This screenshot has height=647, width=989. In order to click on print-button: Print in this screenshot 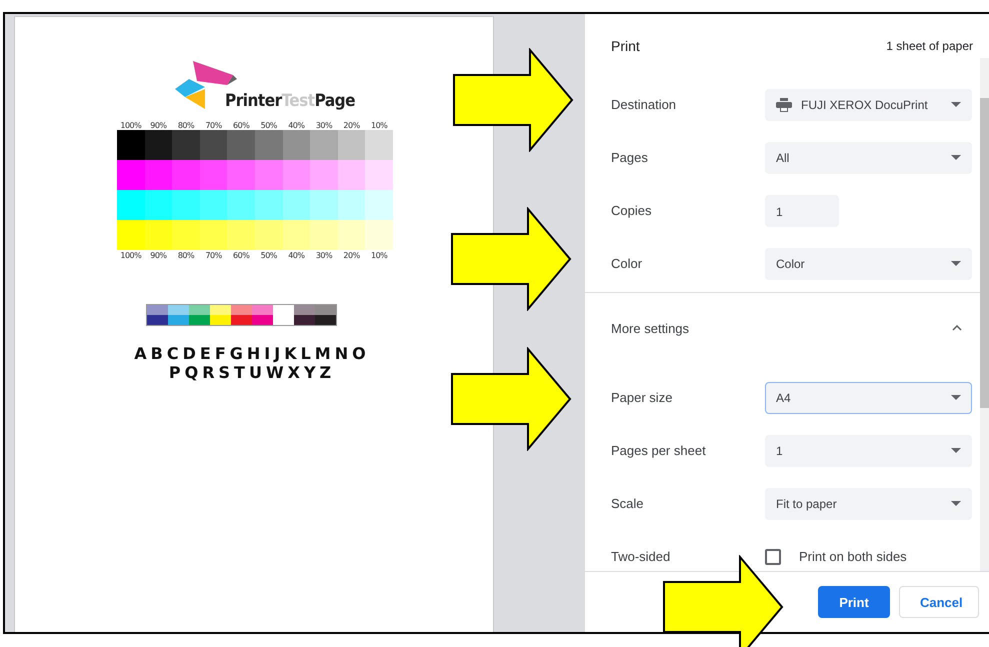, I will do `click(854, 602)`.